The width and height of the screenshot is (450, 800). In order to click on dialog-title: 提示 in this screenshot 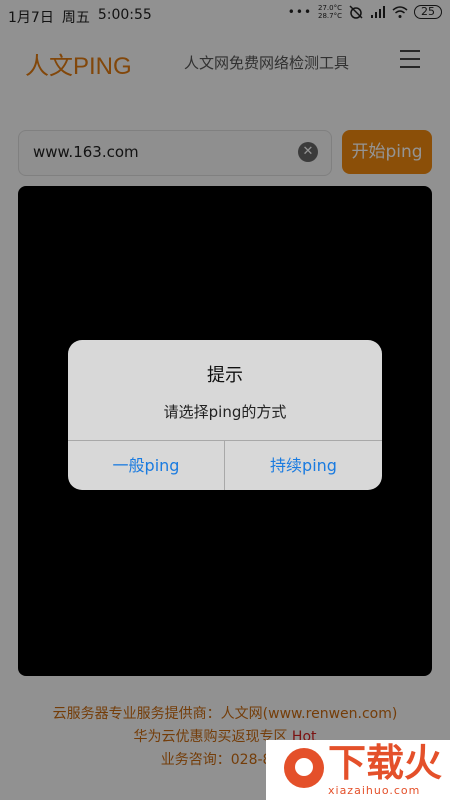, I will do `click(225, 375)`.